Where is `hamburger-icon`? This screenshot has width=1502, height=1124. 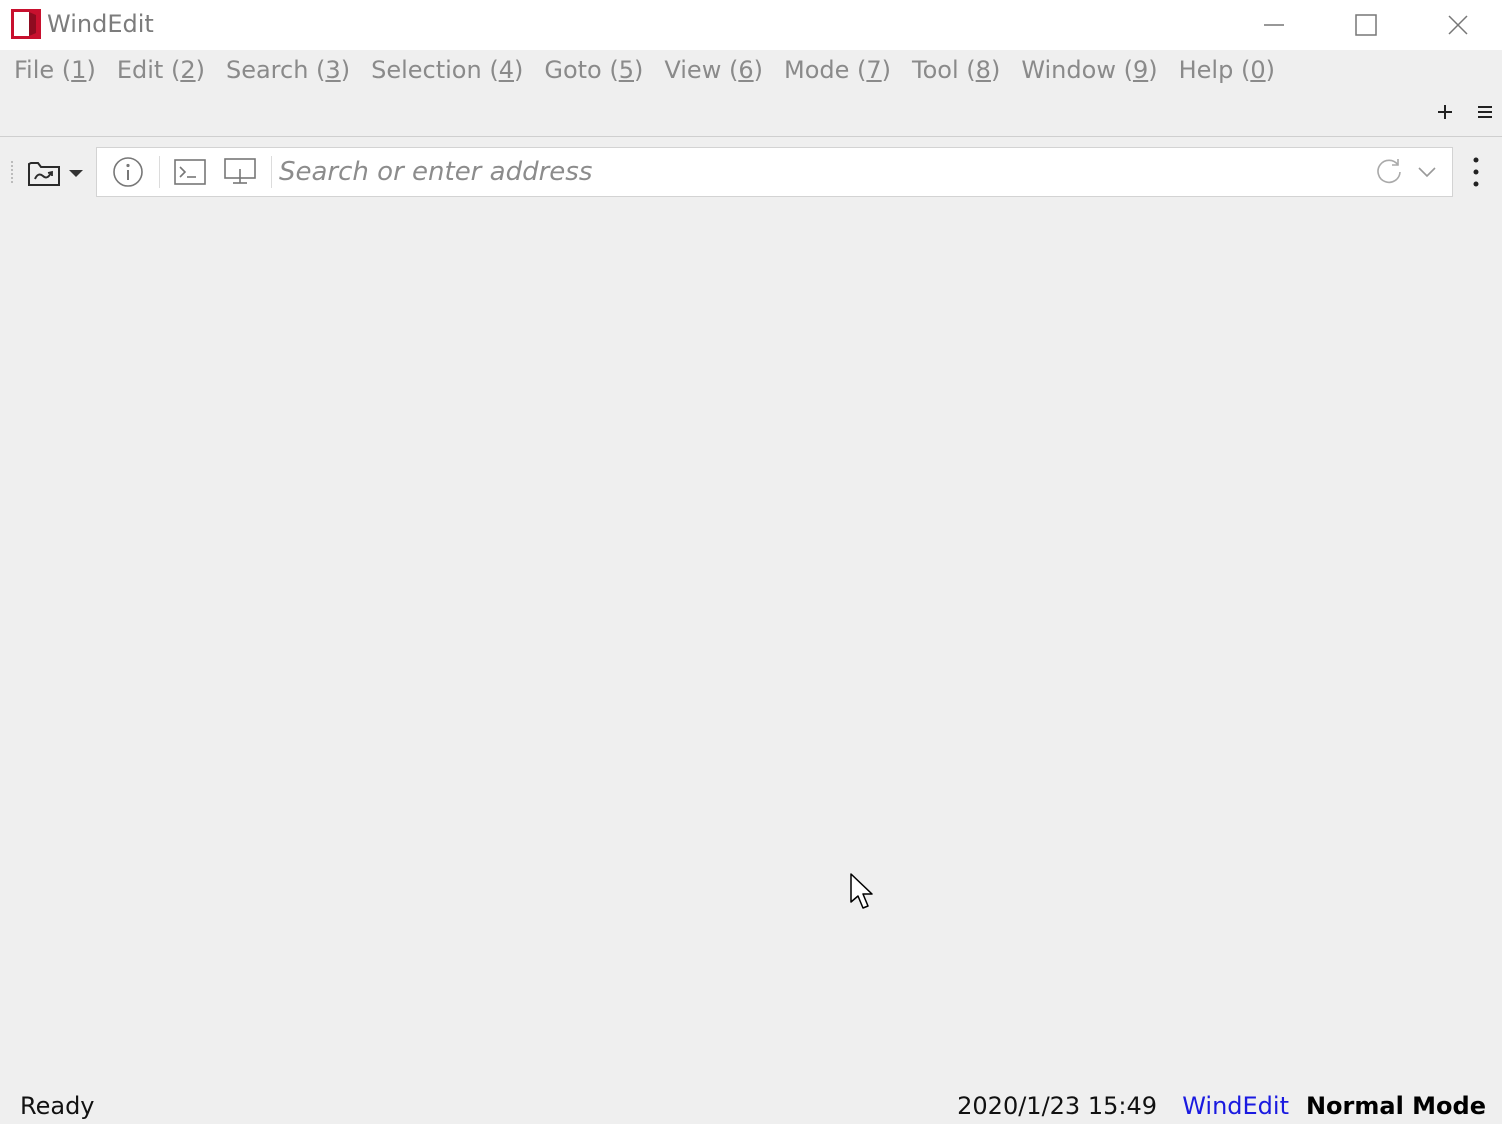
hamburger-icon is located at coordinates (1485, 112).